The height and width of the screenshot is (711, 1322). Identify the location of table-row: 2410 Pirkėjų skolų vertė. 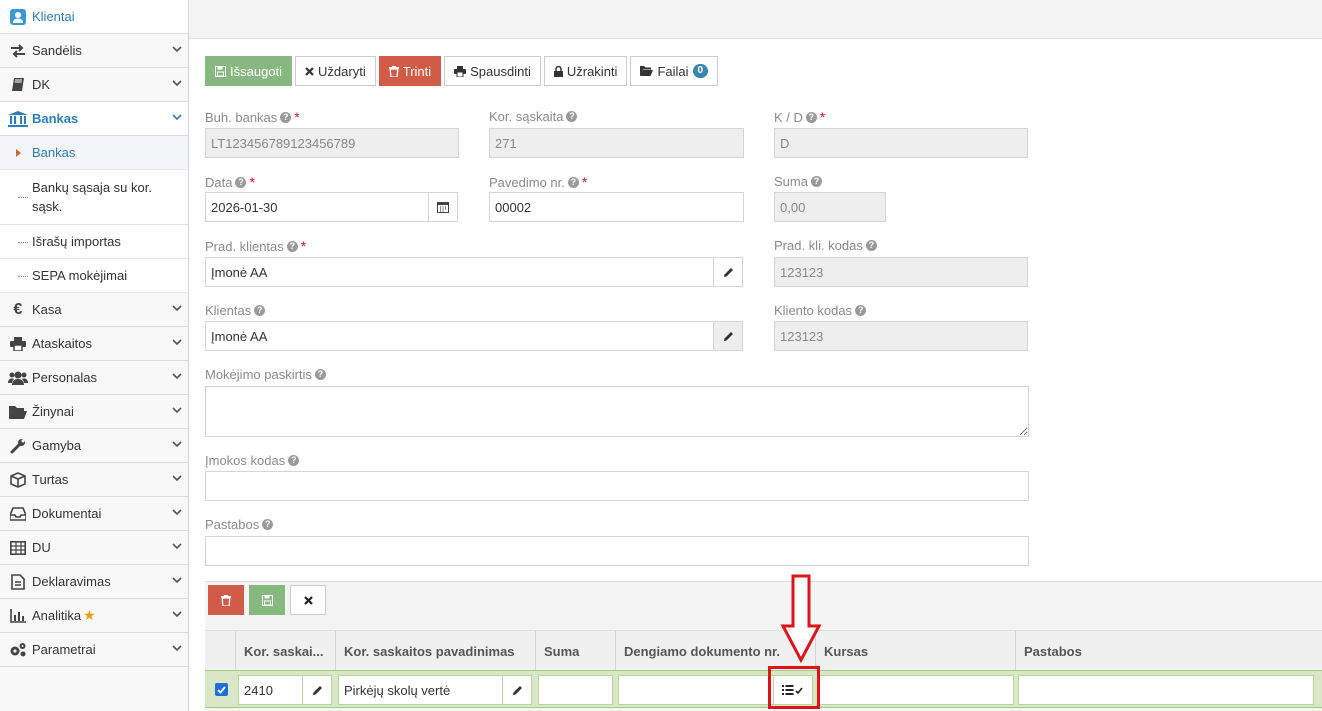
(763, 689).